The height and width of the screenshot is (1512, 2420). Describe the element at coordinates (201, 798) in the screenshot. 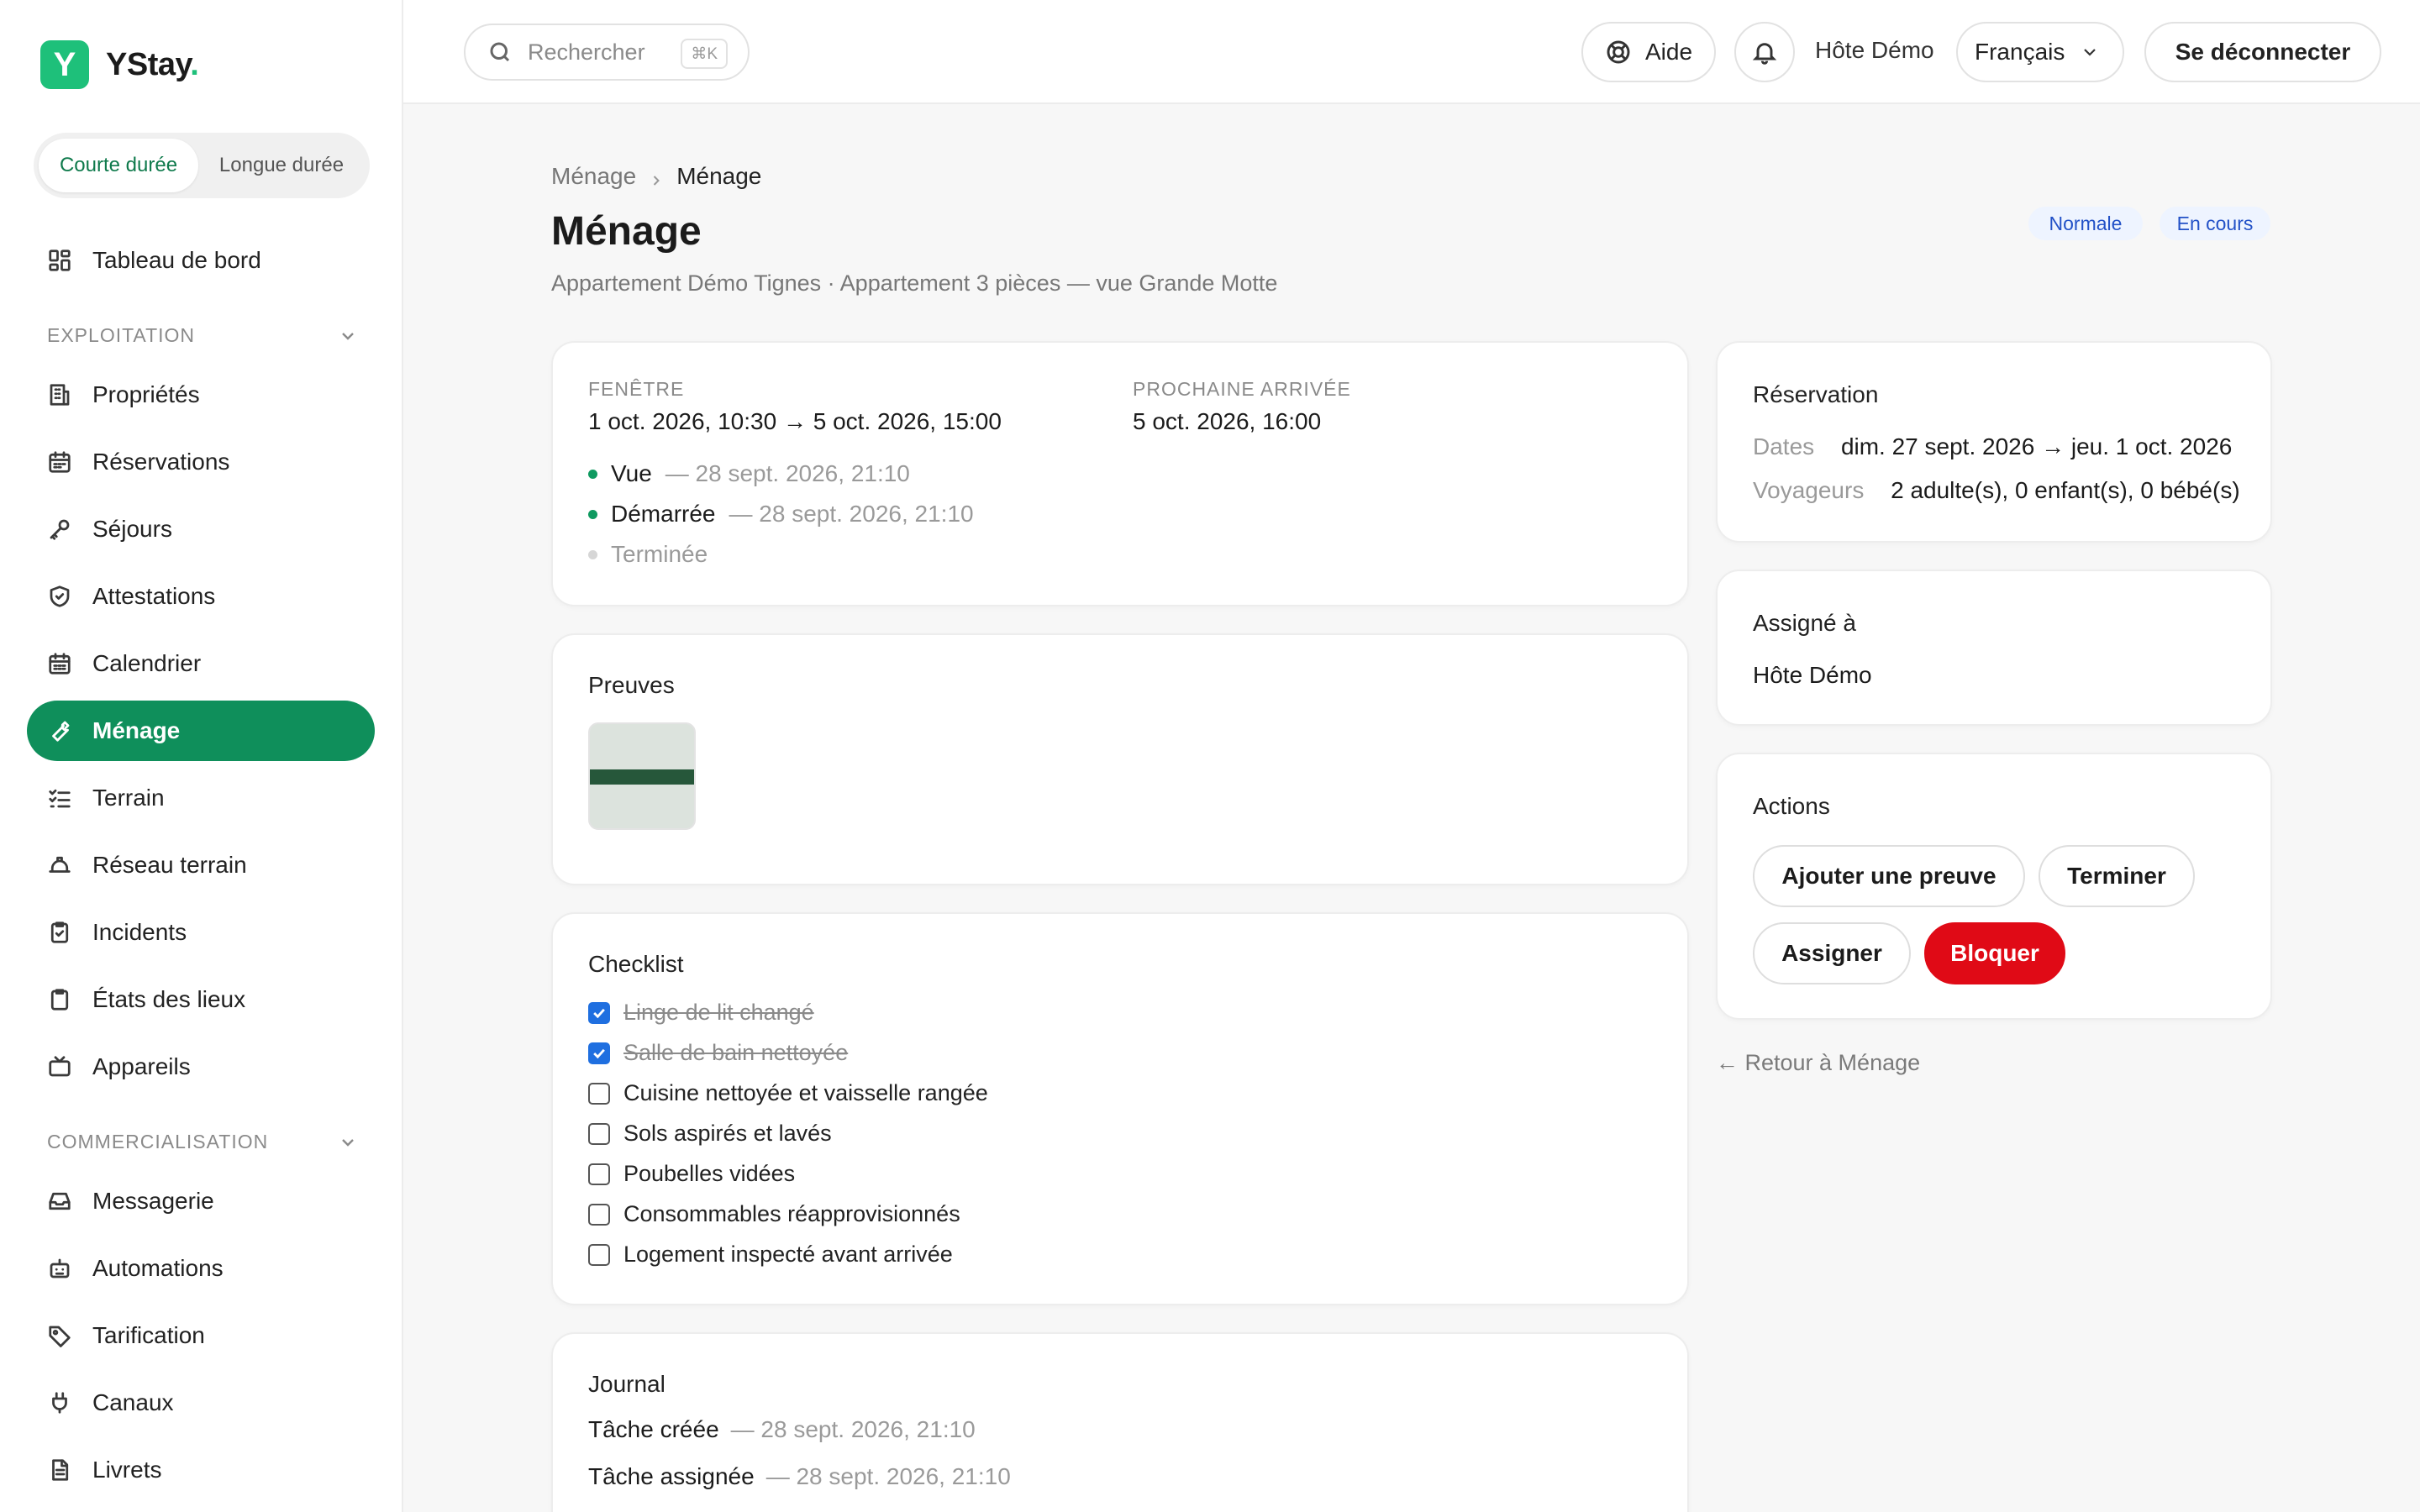

I see `sidebar-item-terrain: Terrain` at that location.